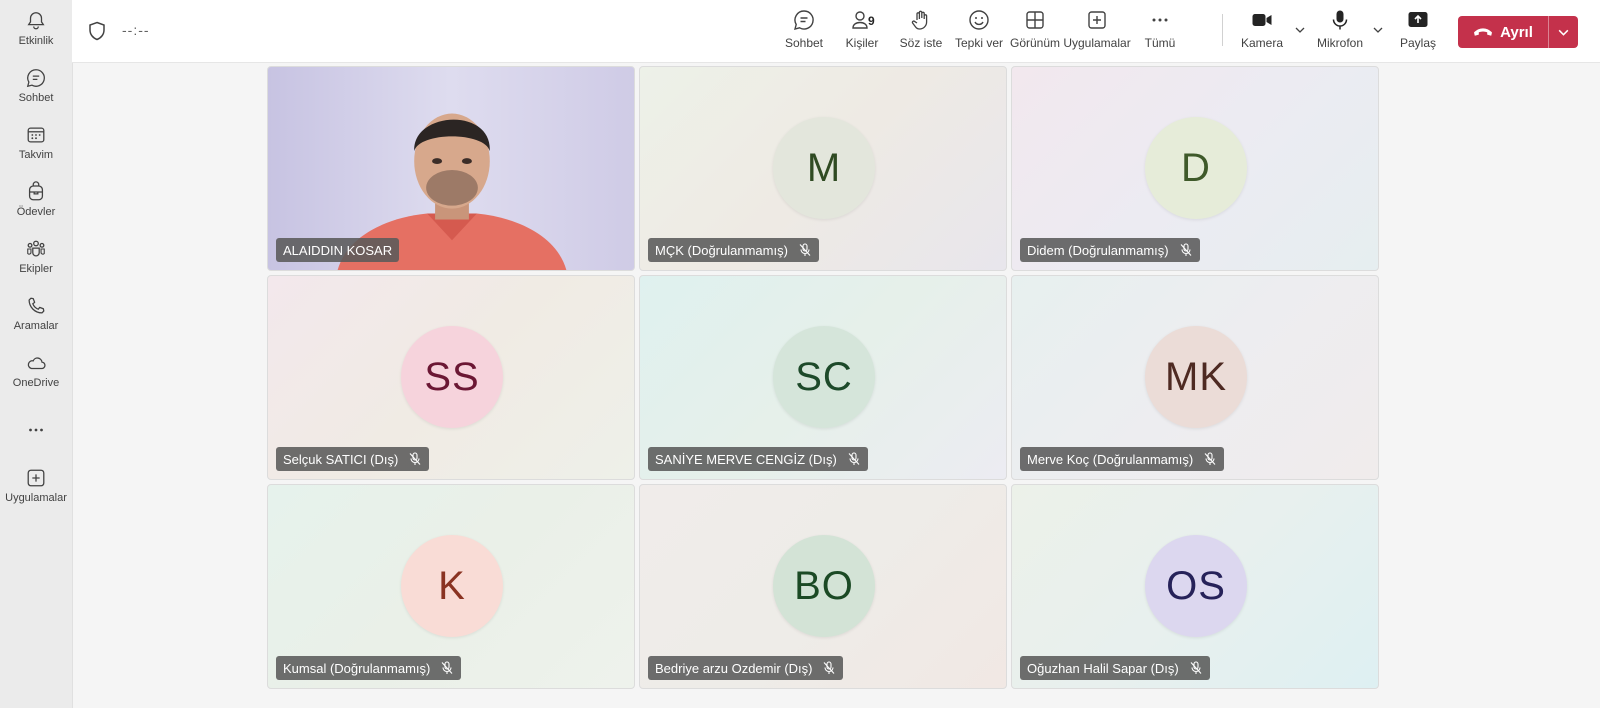 The width and height of the screenshot is (1600, 708). I want to click on participant-name: Oğuzhan Halil Sapar (Dış), so click(1103, 668).